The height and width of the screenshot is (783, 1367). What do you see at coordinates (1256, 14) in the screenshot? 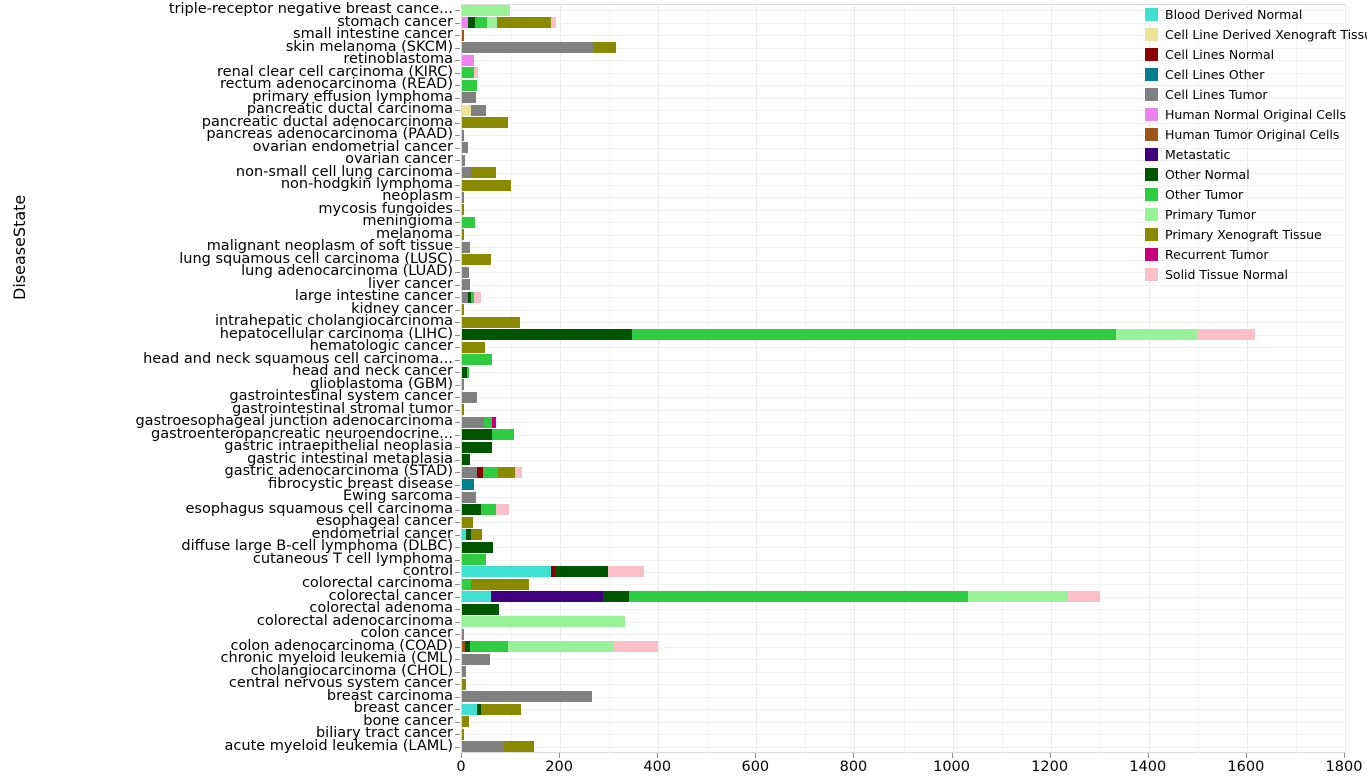
I see `legend-item: Blood Derived Normal` at bounding box center [1256, 14].